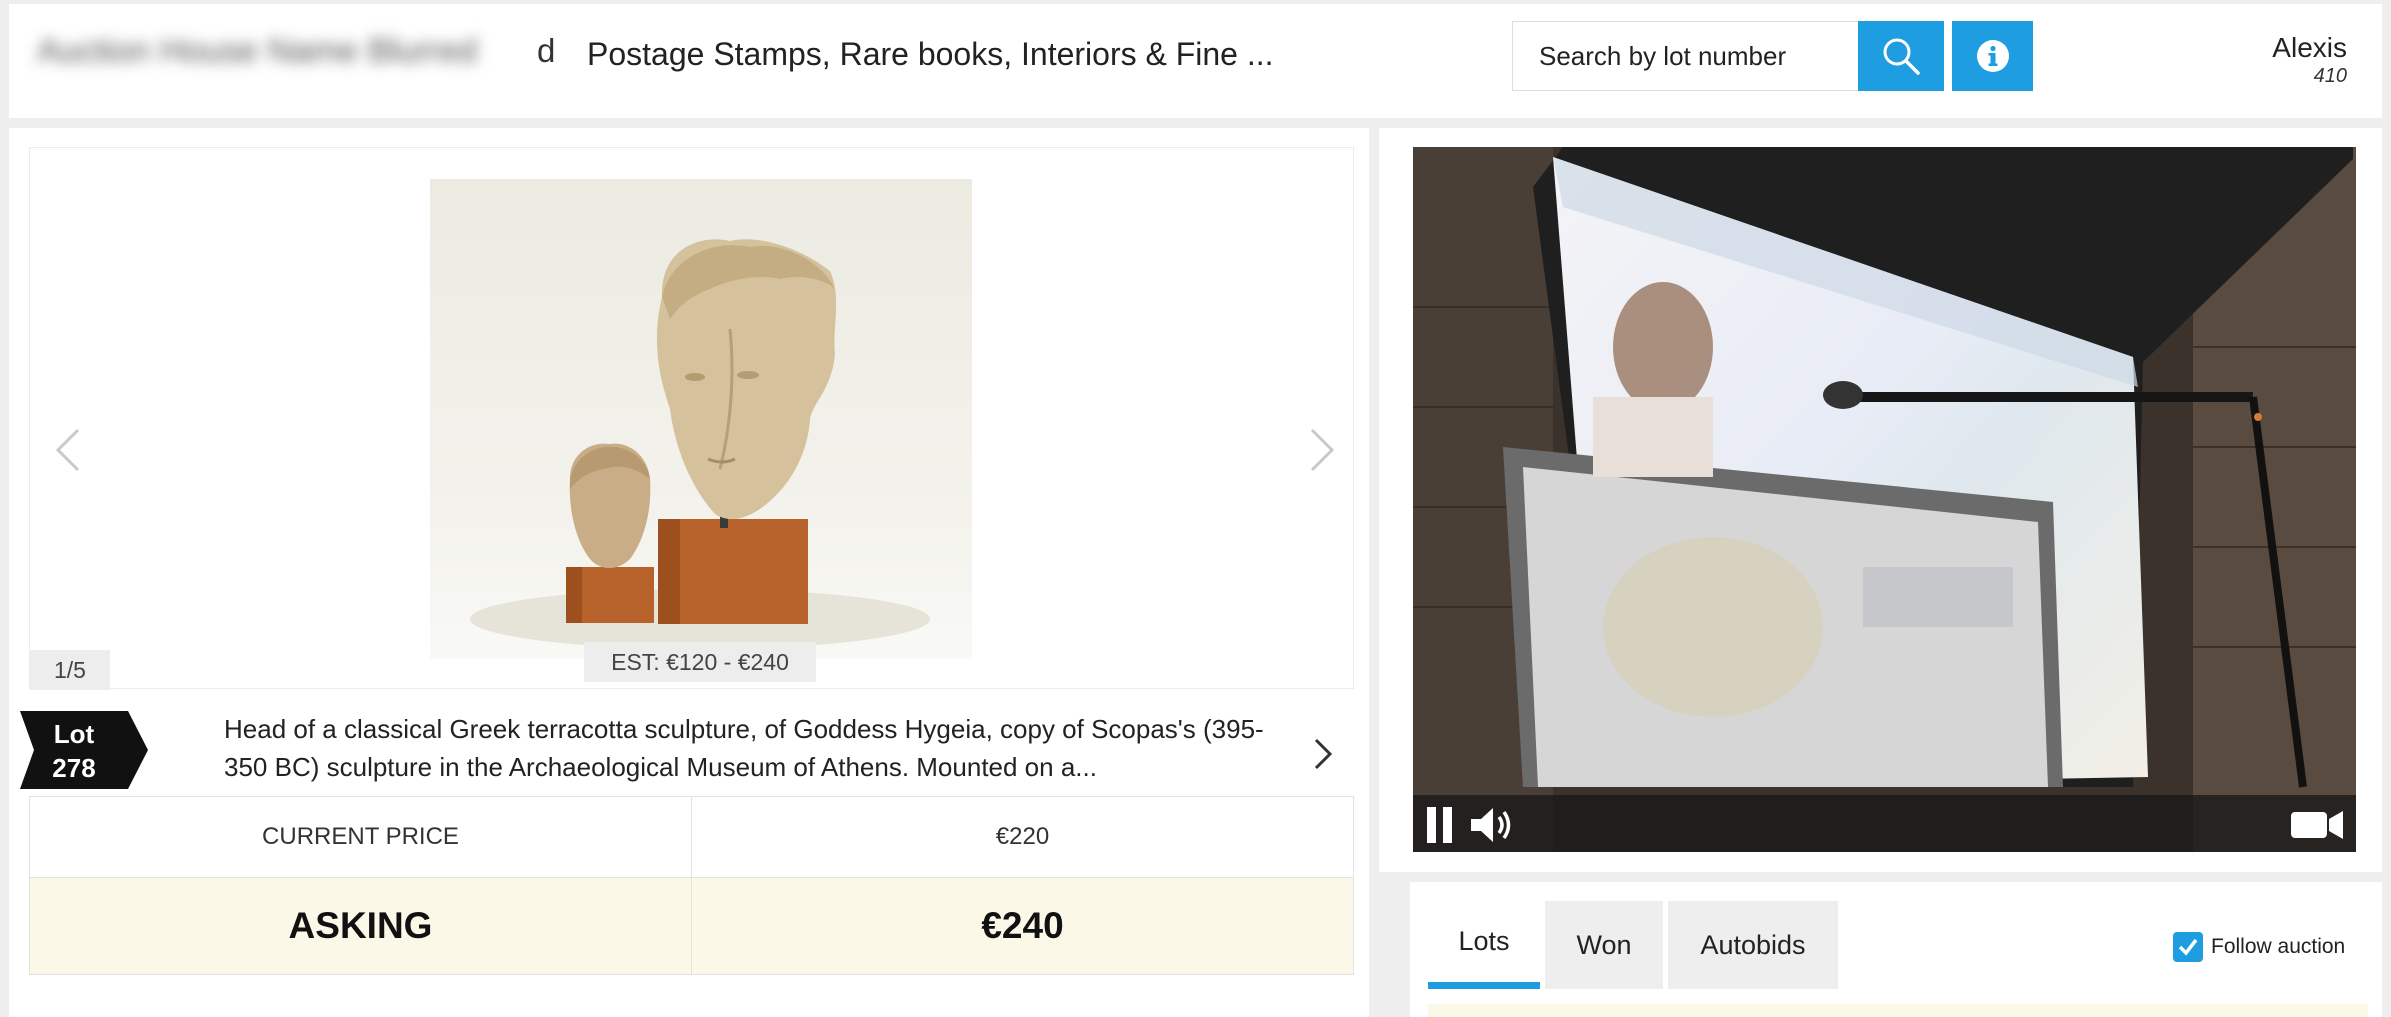 This screenshot has height=1017, width=2391. What do you see at coordinates (68, 450) in the screenshot?
I see `previous-image-arrow-icon` at bounding box center [68, 450].